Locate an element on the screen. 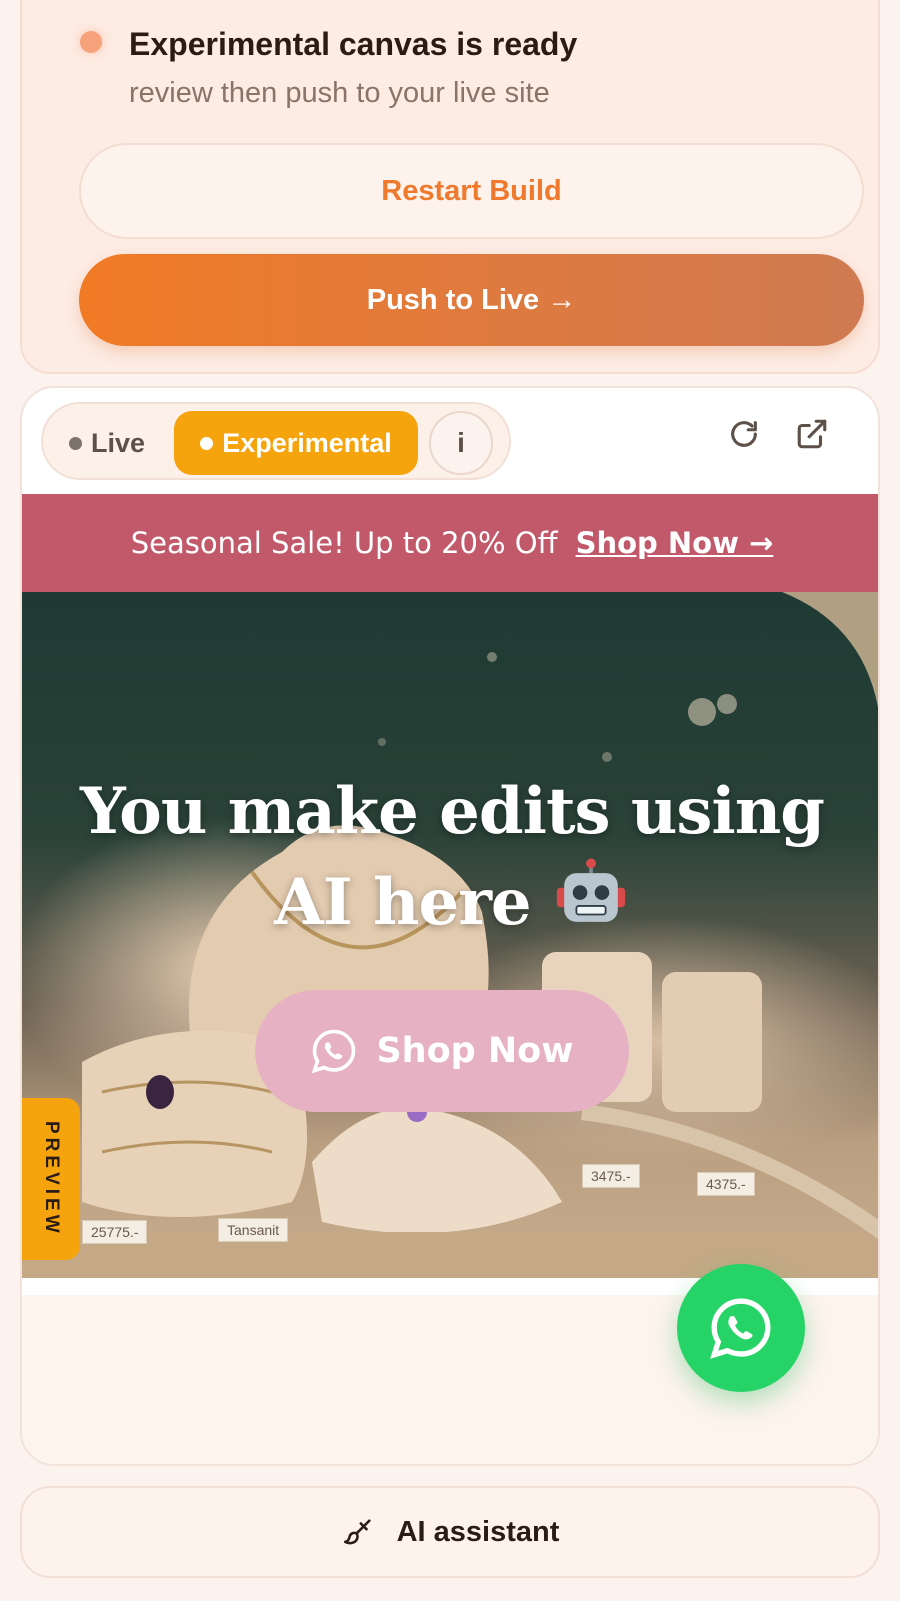  preview-side-tab-label: PREVIEW is located at coordinates (51, 1179).